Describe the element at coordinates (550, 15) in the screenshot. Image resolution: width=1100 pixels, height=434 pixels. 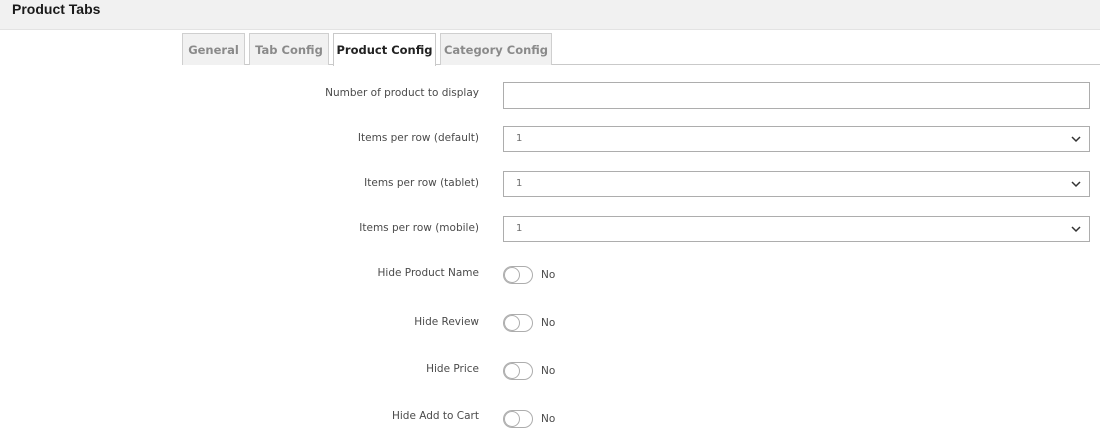
I see `header-bar: Product Tabs` at that location.